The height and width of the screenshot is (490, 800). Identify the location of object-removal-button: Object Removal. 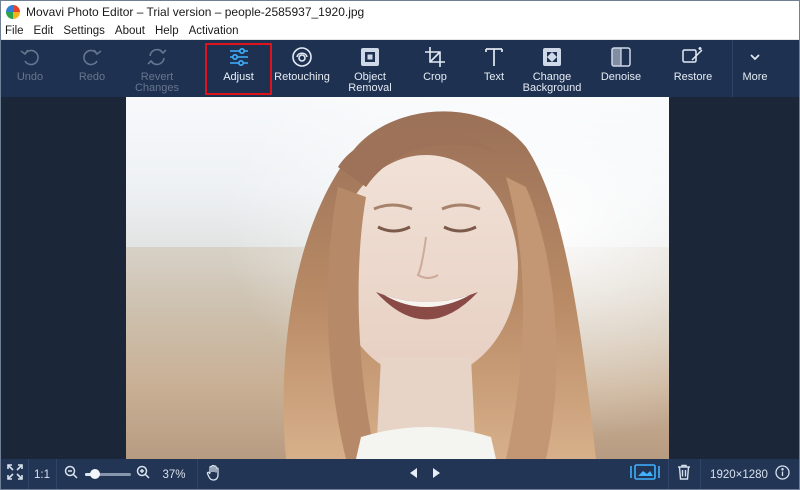
(370, 68).